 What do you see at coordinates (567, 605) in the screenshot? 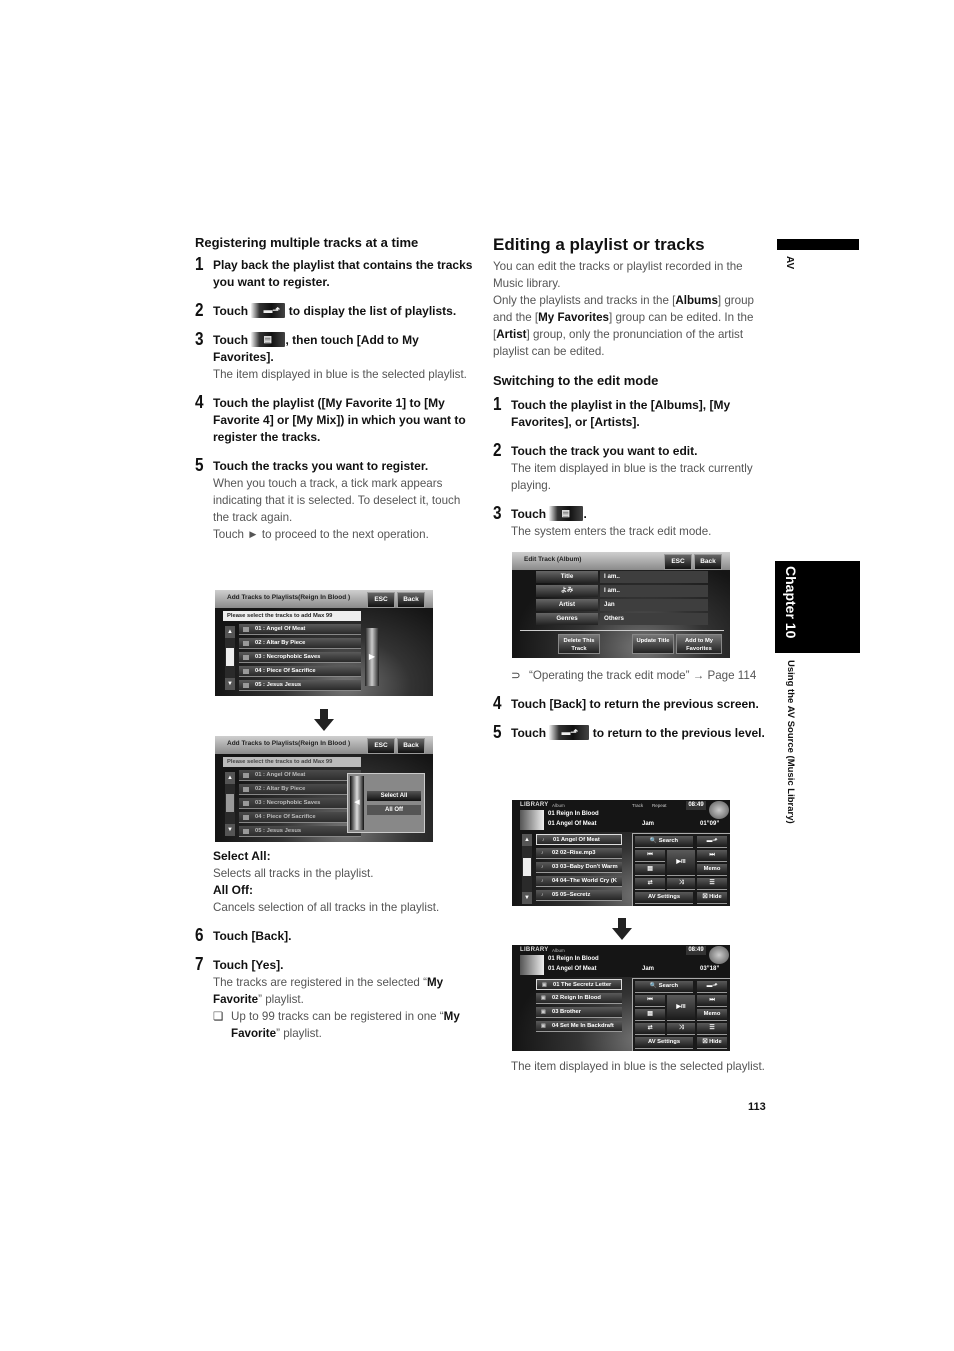
I see `field-label: Artist` at bounding box center [567, 605].